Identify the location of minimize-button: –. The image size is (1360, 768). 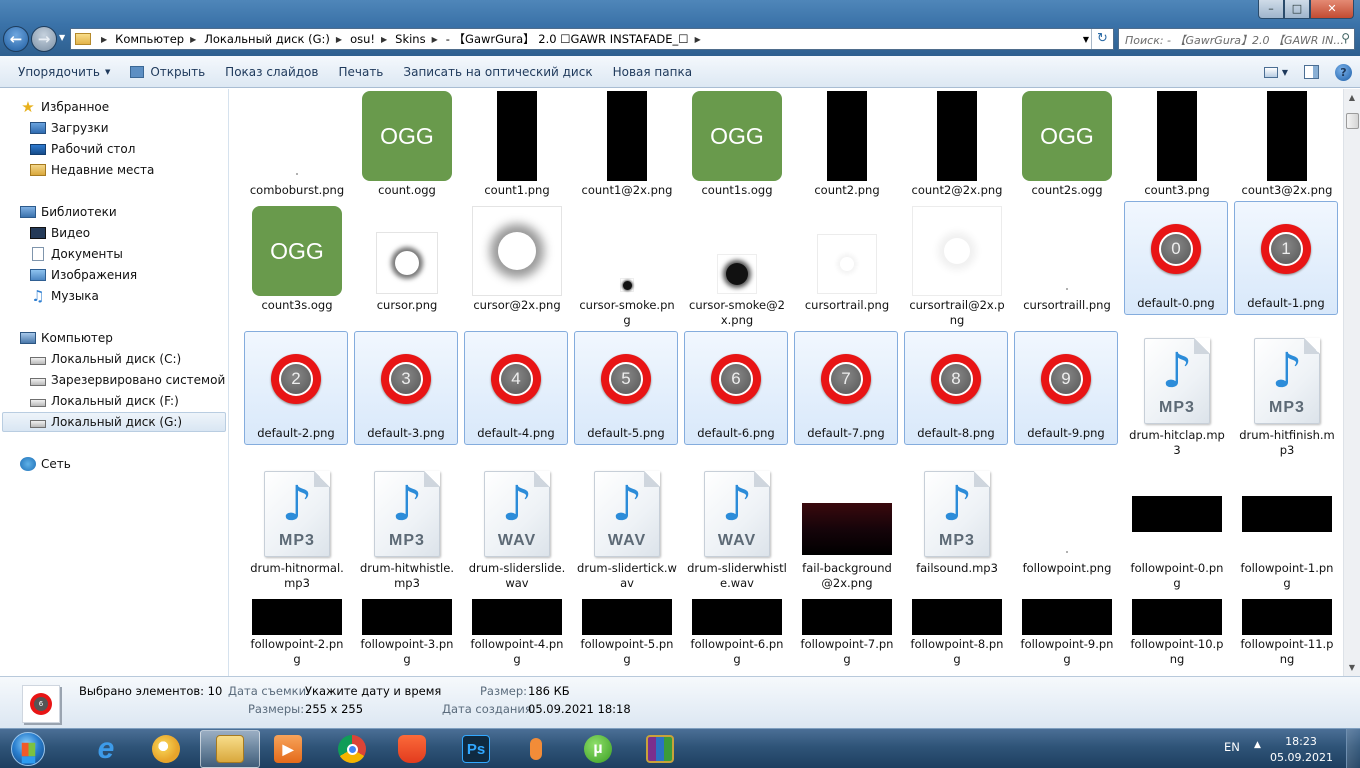
(1271, 9).